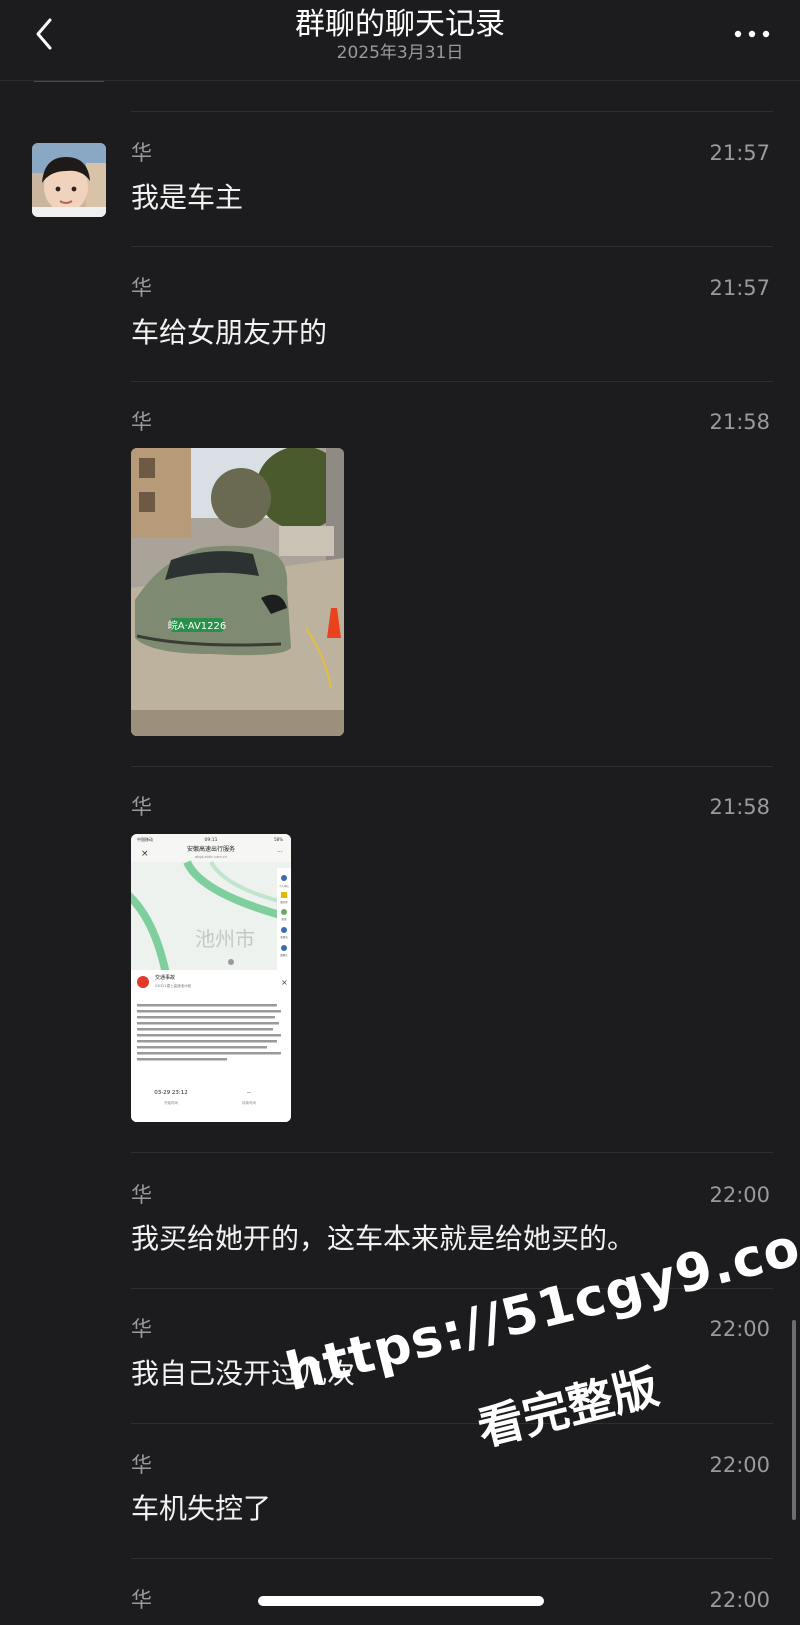  Describe the element at coordinates (383, 1239) in the screenshot. I see `message-text: 我买给她开的，这车本来就是给她买的。` at that location.